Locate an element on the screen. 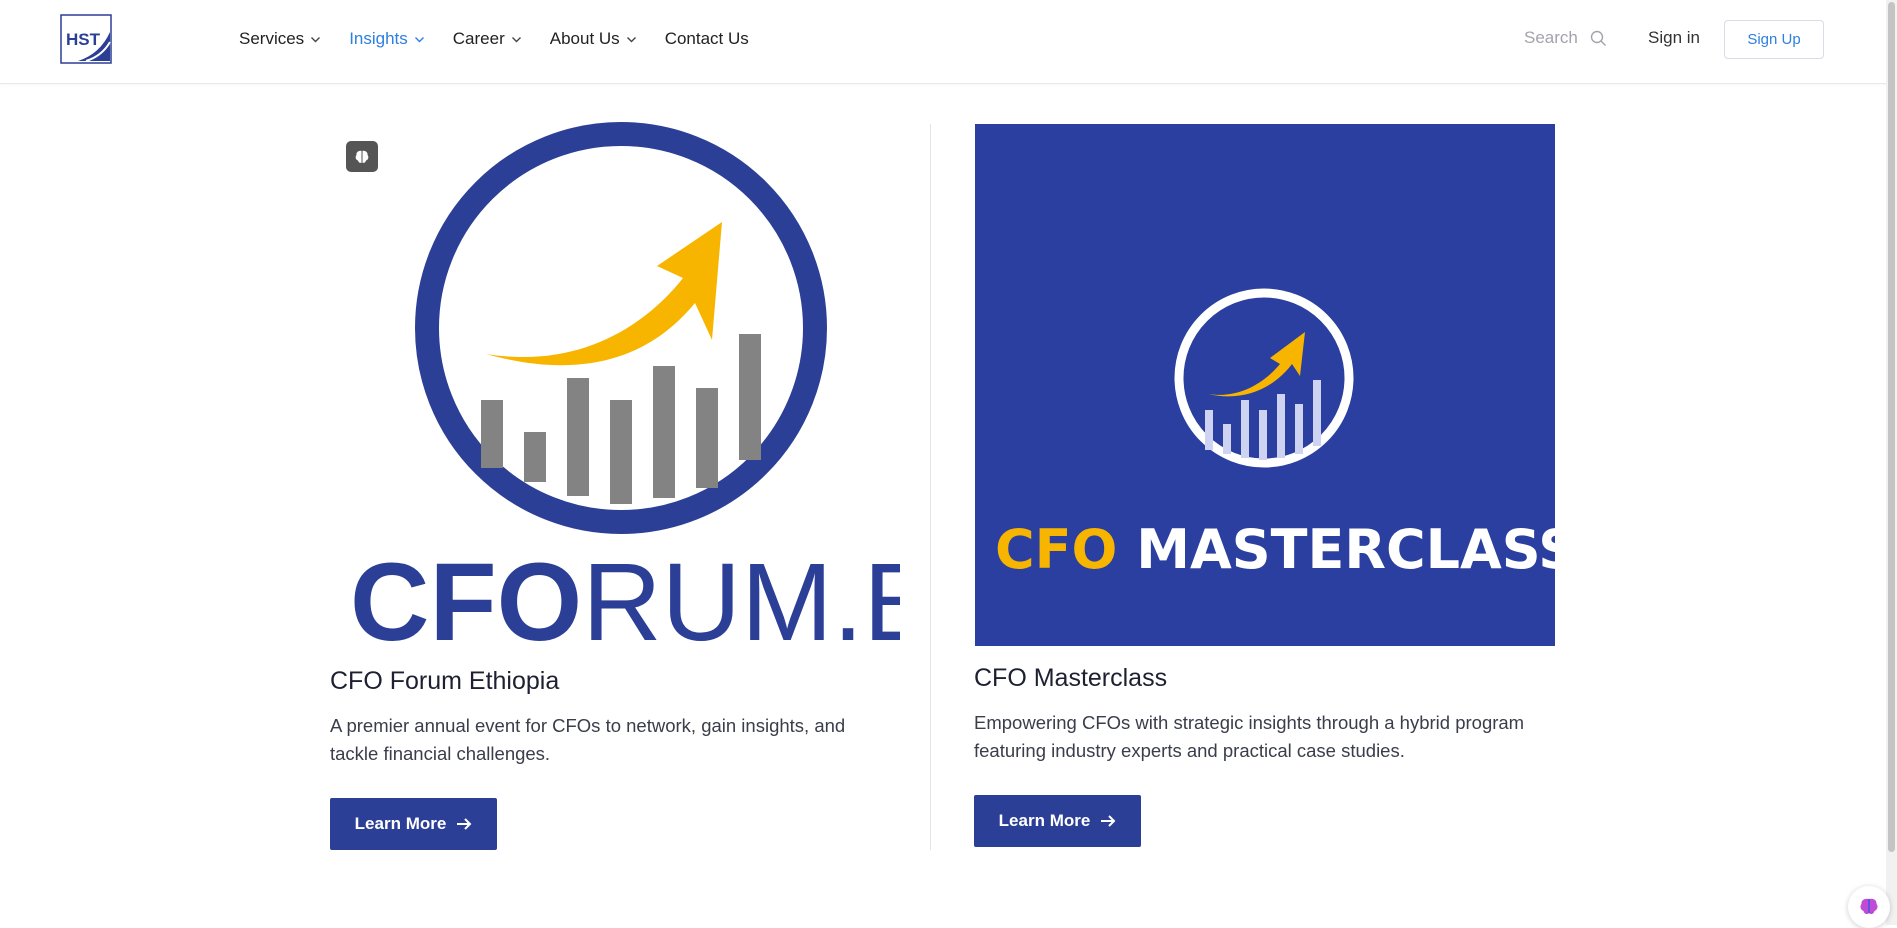 The width and height of the screenshot is (1897, 928). nav-services: Services is located at coordinates (280, 39).